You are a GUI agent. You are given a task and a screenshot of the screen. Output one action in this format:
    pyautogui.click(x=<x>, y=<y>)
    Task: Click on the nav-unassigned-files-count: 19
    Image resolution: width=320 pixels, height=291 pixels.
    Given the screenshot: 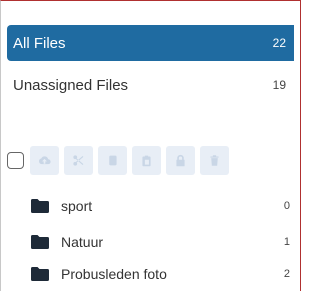 What is the action you would take?
    pyautogui.click(x=279, y=85)
    